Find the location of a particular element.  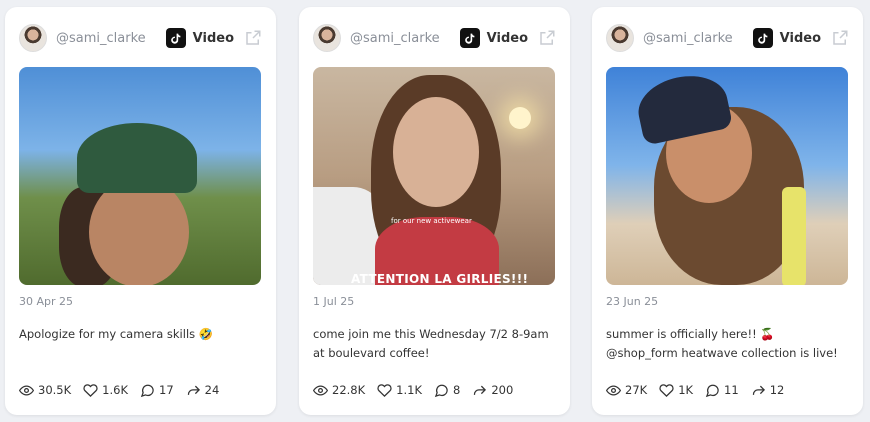

comments-count: 8 is located at coordinates (457, 390).